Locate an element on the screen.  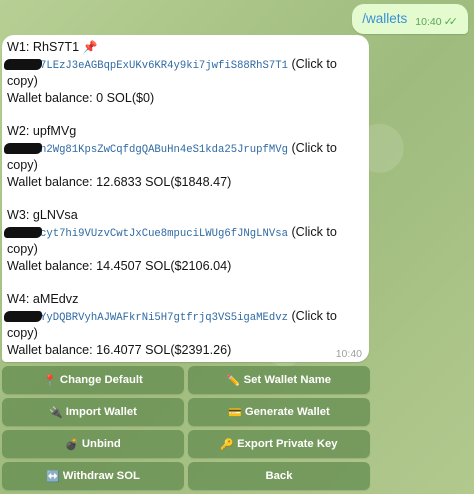
wallet-title-line: W1: RhS7T1 📌 is located at coordinates (182, 47).